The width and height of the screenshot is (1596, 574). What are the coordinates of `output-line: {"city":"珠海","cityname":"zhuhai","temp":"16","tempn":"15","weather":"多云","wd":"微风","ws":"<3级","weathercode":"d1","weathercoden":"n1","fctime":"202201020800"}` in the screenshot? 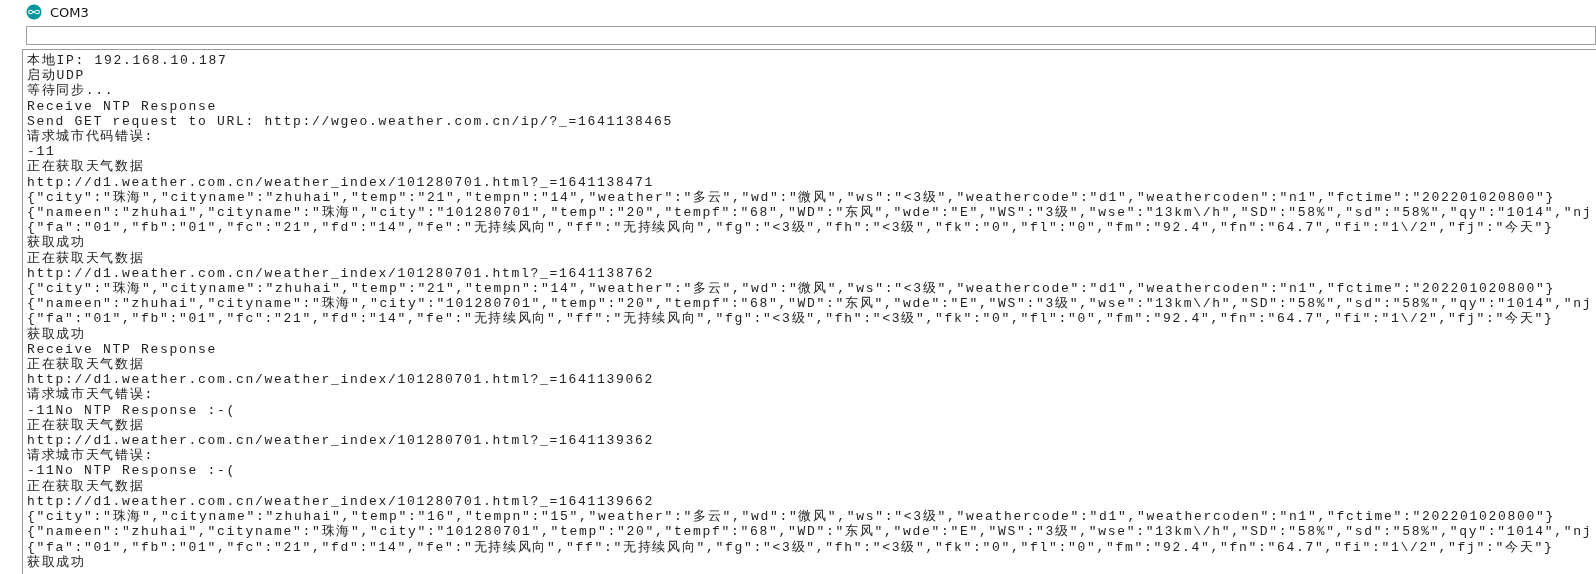 It's located at (791, 517).